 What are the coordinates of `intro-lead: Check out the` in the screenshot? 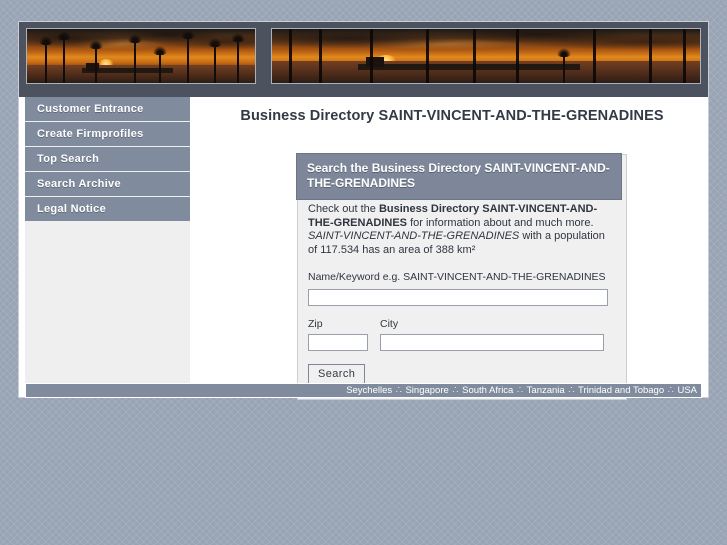 It's located at (343, 209).